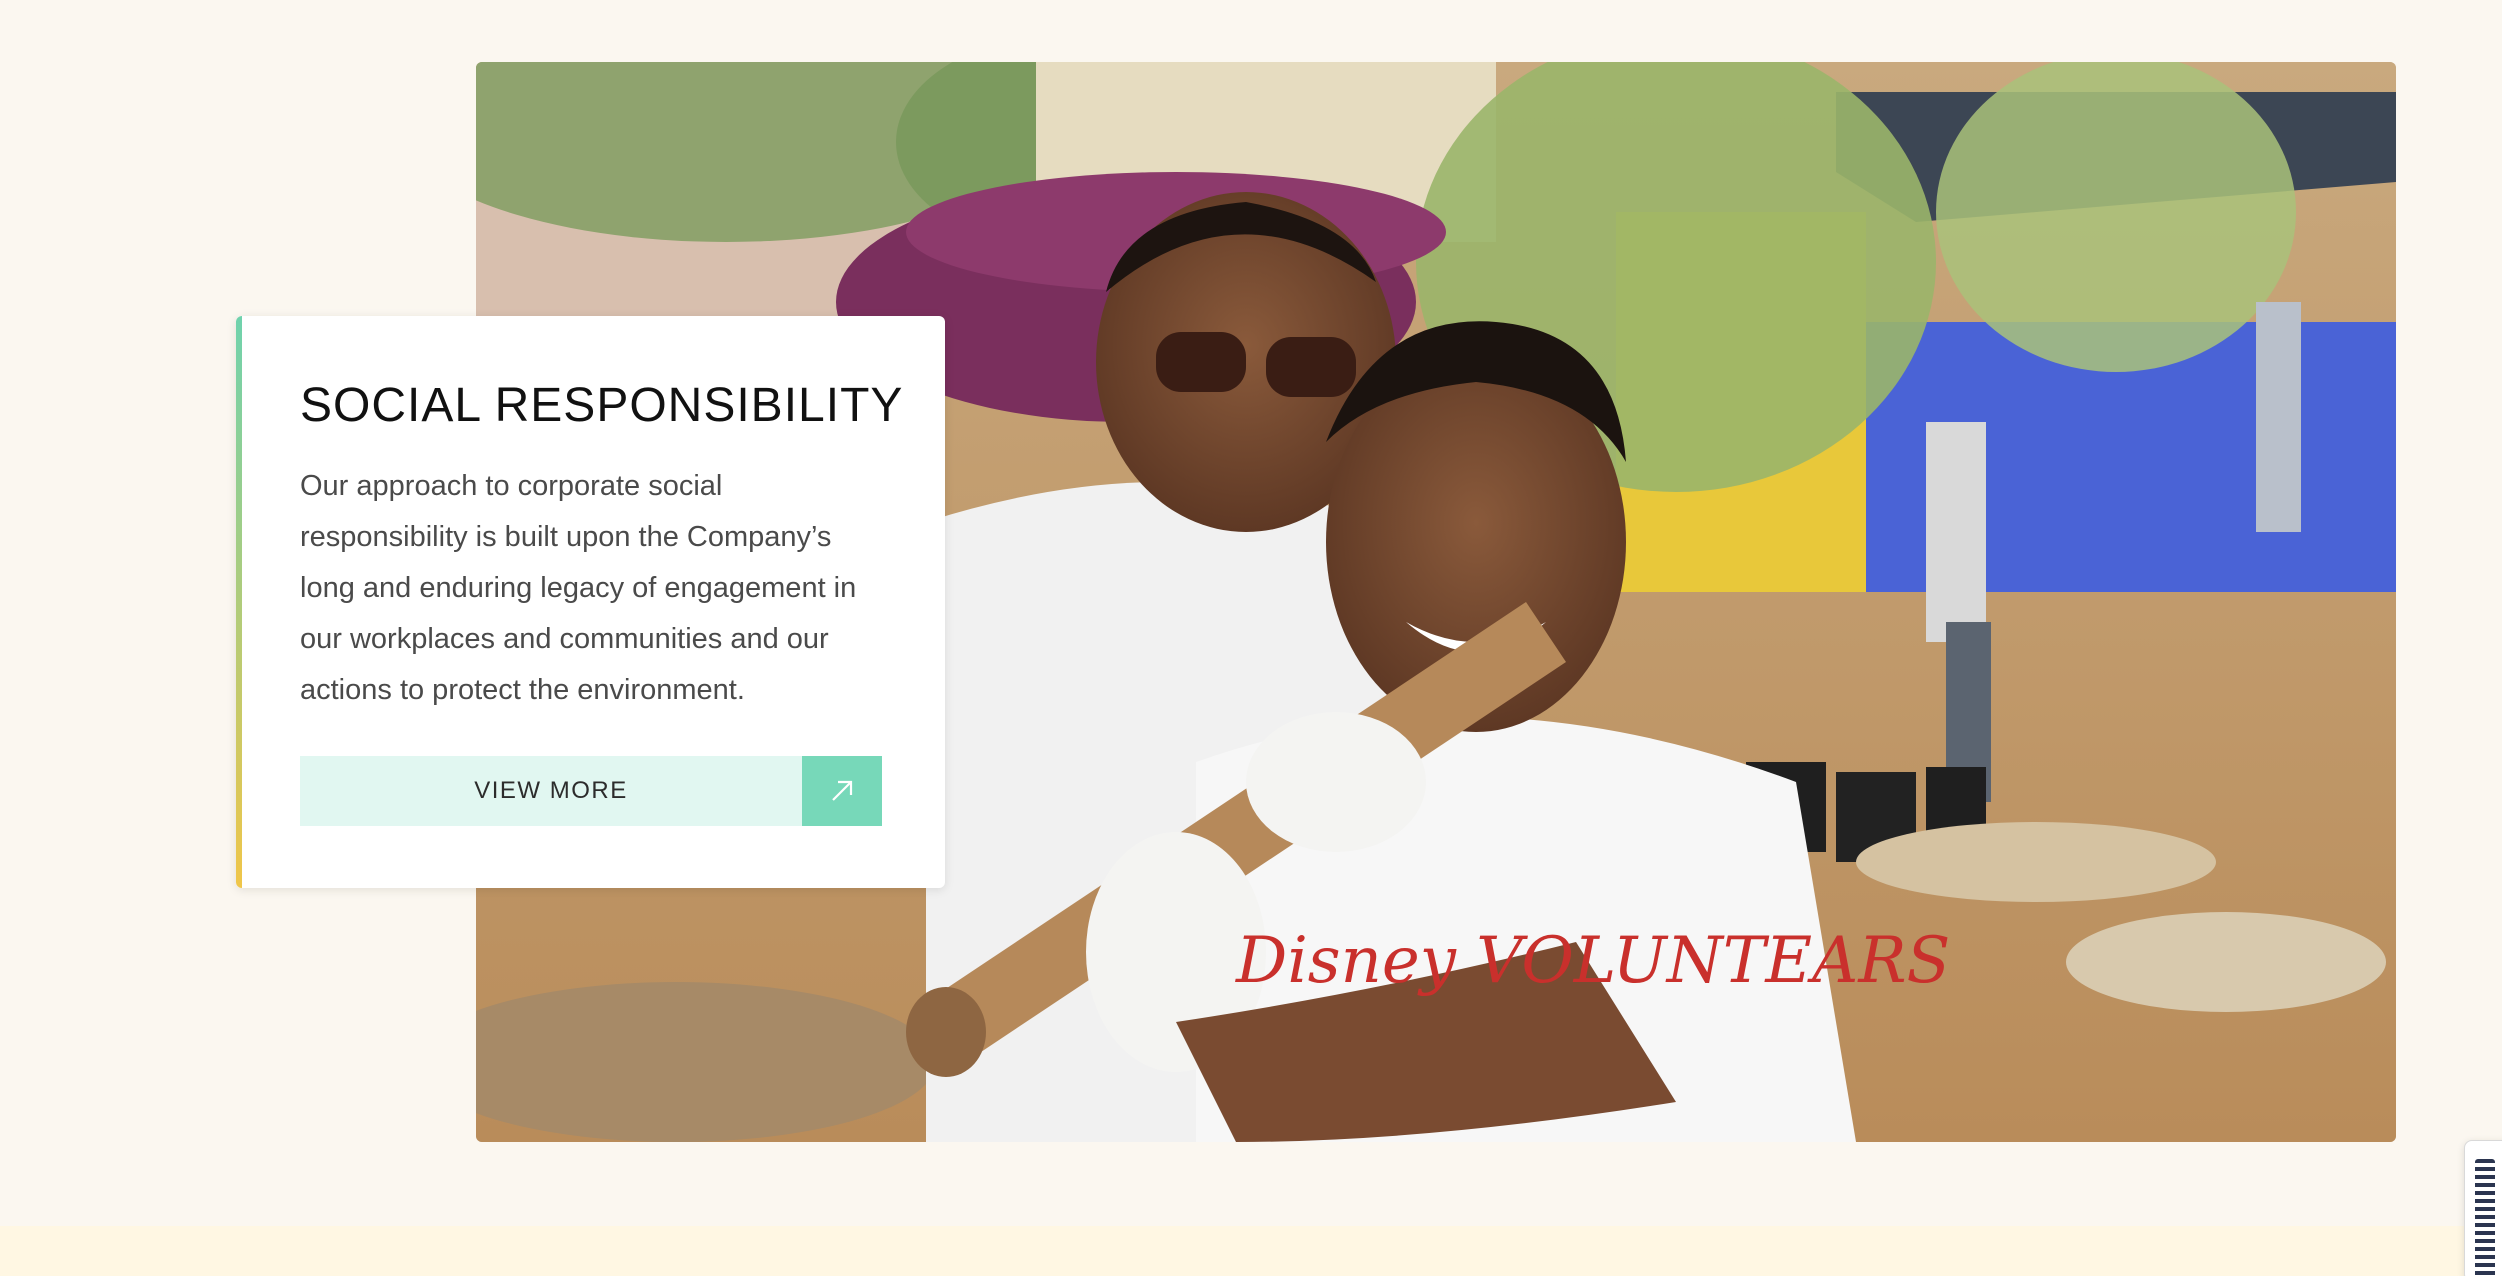 The width and height of the screenshot is (2502, 1276). What do you see at coordinates (1592, 961) in the screenshot?
I see `shirt-logo-text: Disney VOLUNTEARS` at bounding box center [1592, 961].